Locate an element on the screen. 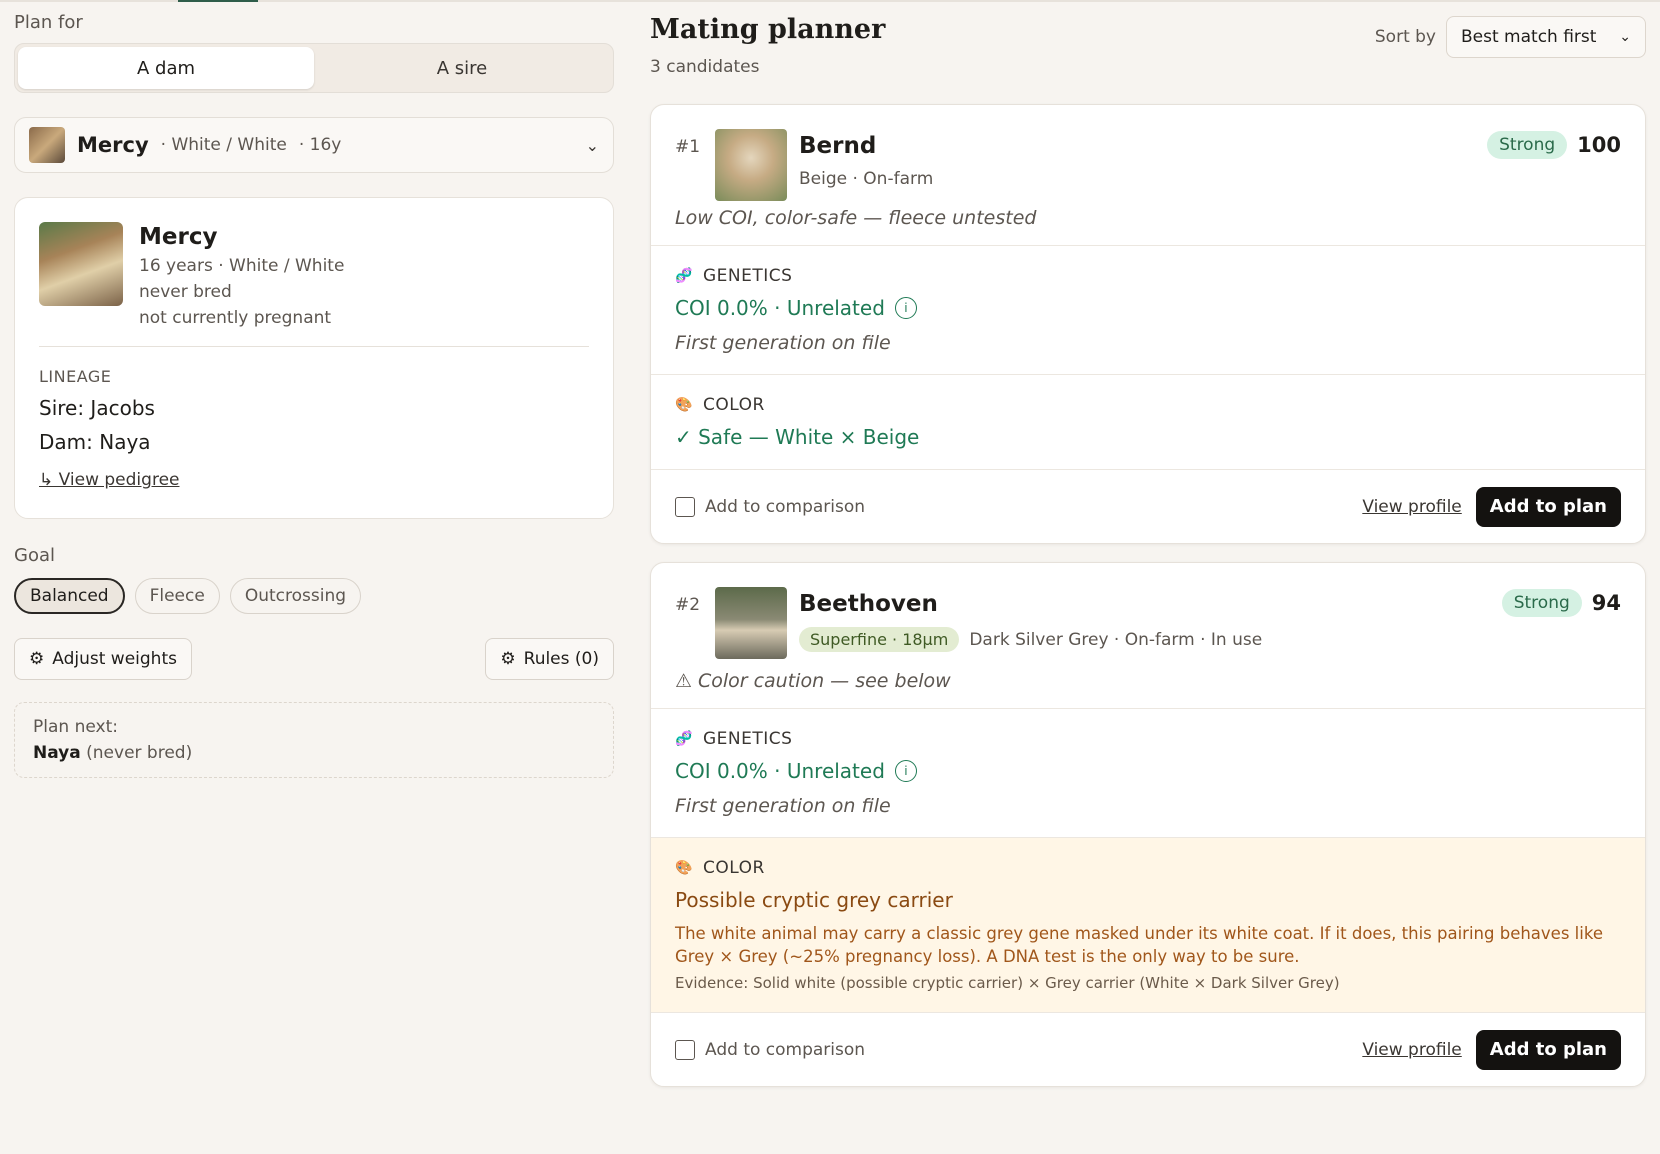  candidate-summary: ⚠ Color caution — see below is located at coordinates (813, 681).